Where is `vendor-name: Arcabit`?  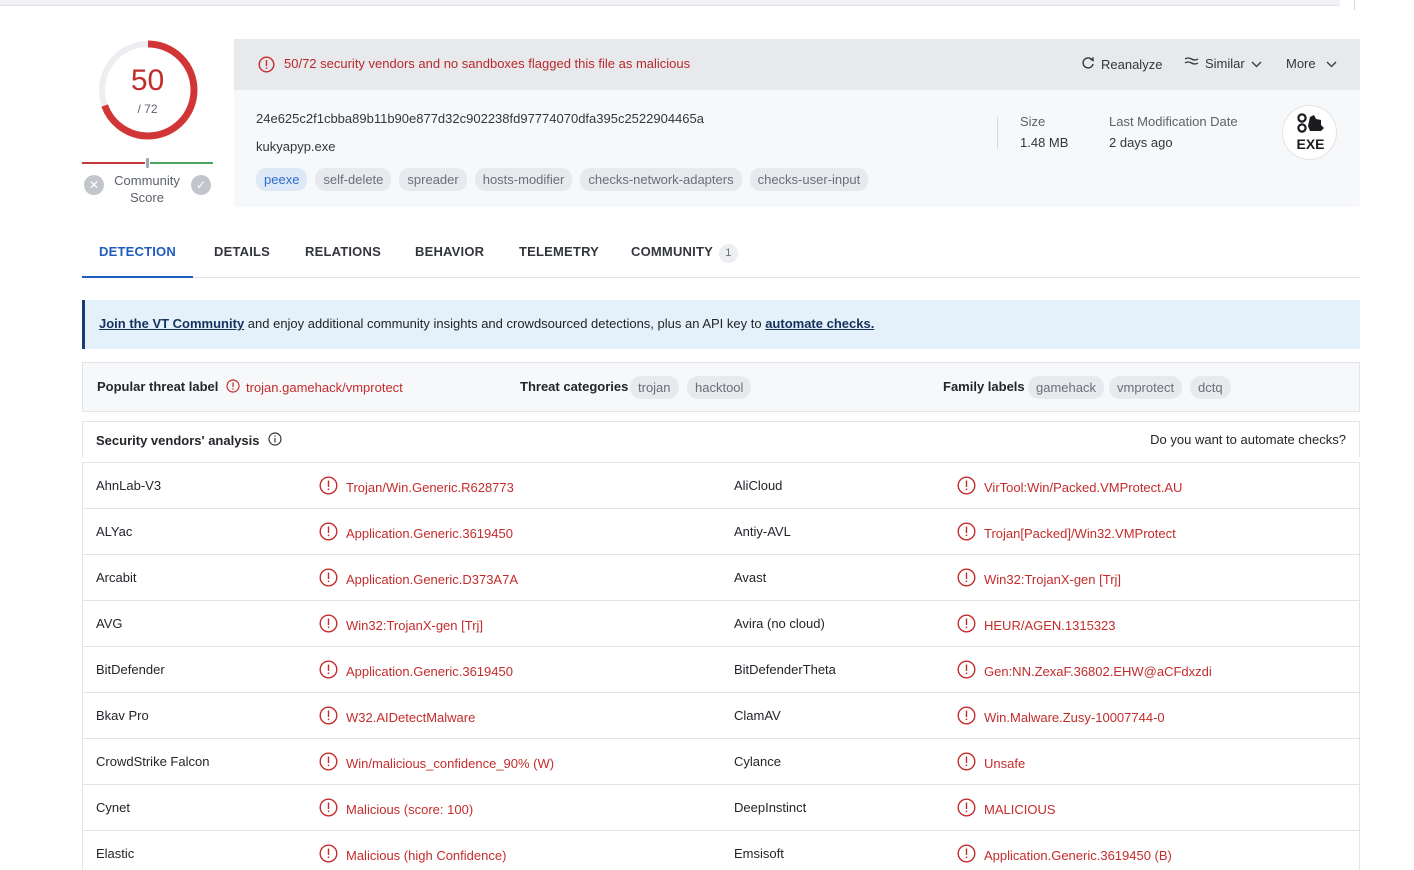
vendor-name: Arcabit is located at coordinates (116, 577).